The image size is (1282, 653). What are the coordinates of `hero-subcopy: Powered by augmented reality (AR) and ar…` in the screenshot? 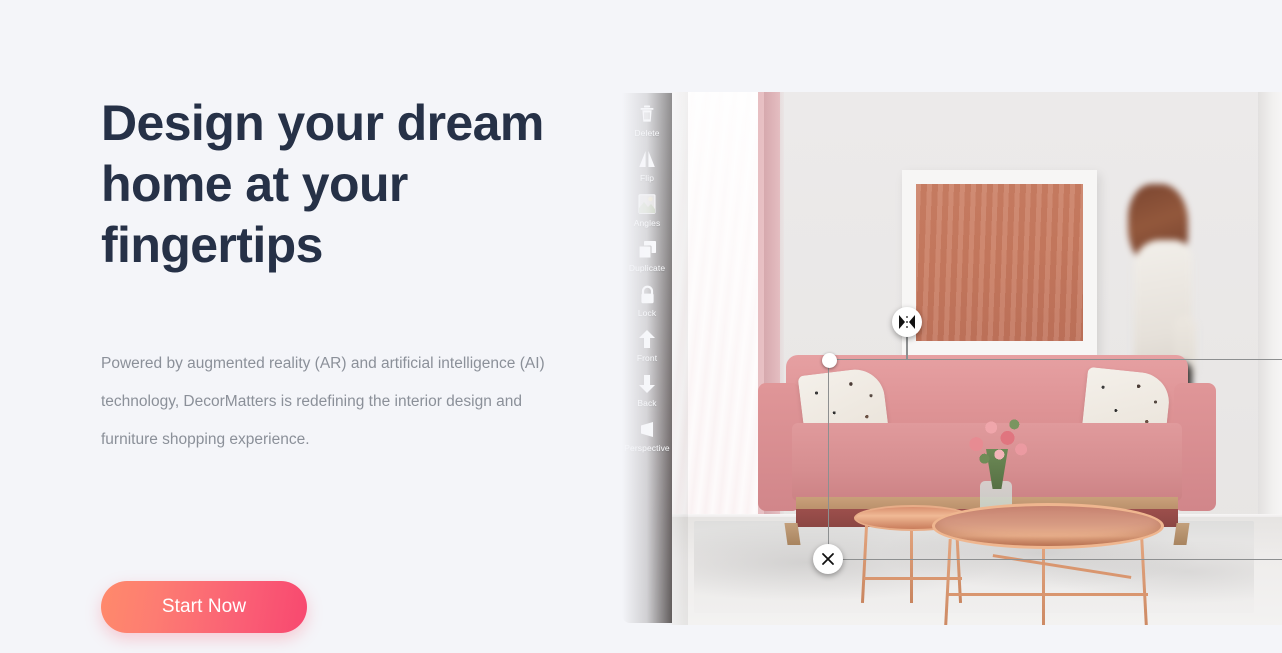 It's located at (323, 401).